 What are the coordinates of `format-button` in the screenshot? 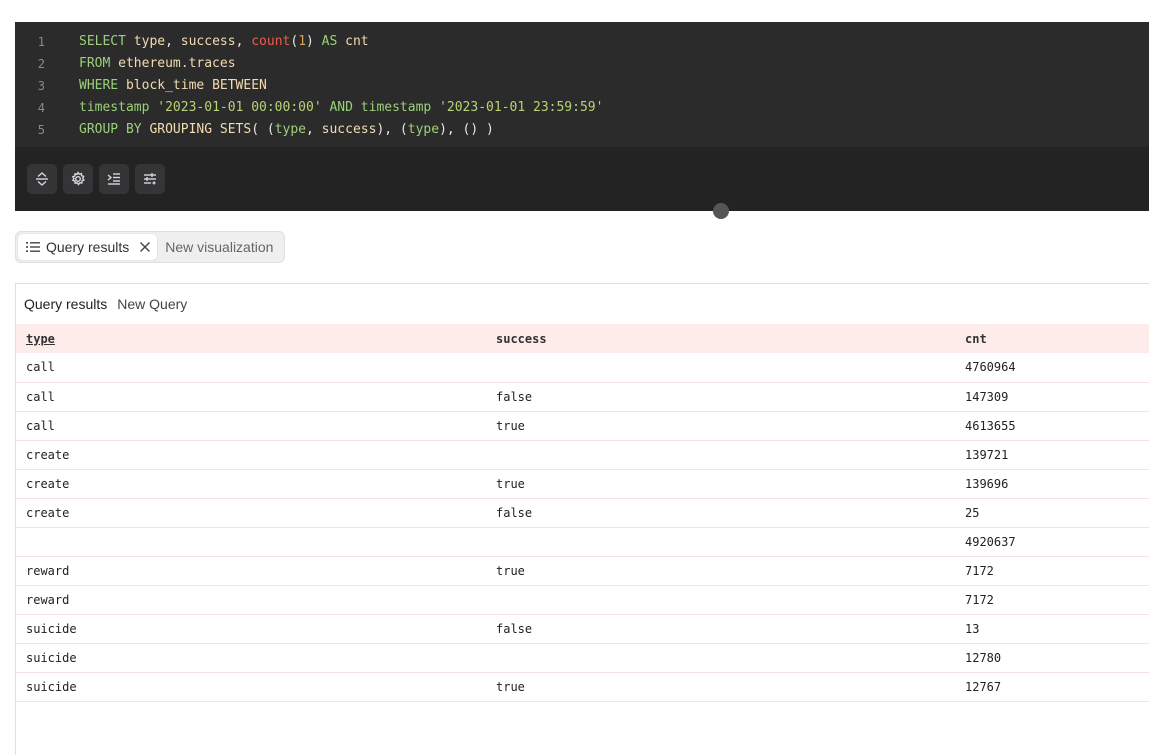 It's located at (114, 179).